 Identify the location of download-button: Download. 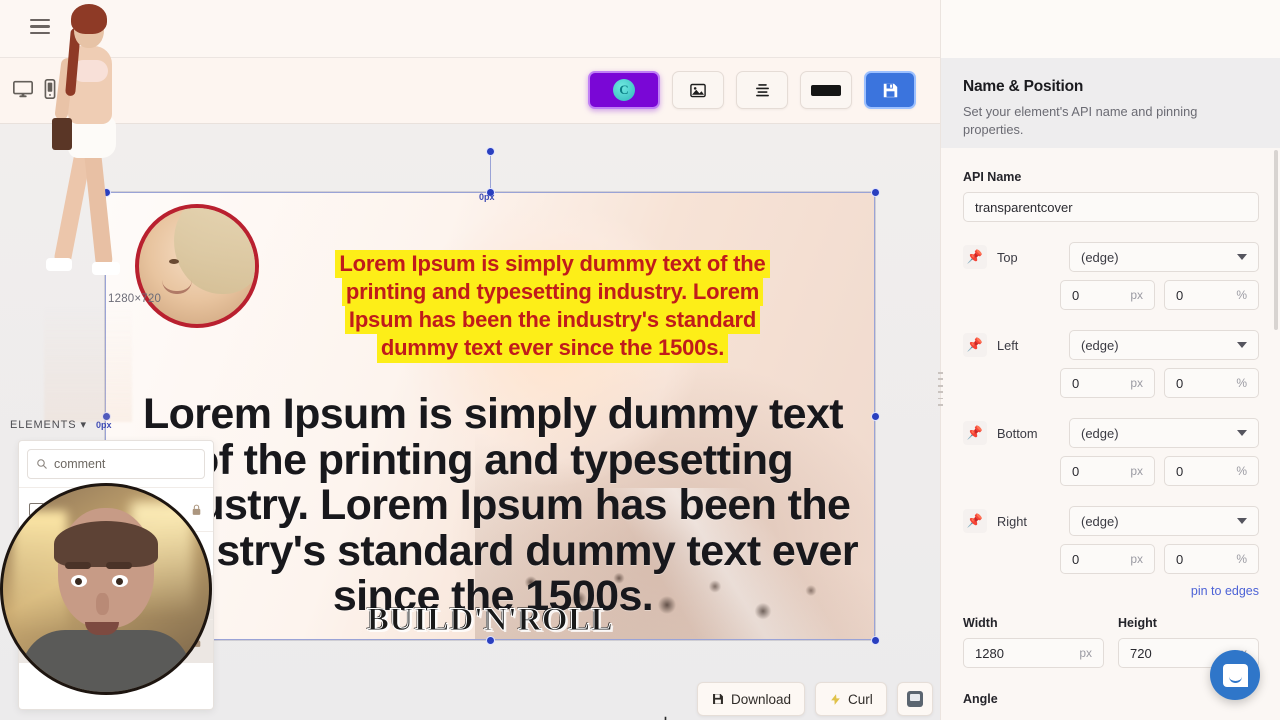
(751, 699).